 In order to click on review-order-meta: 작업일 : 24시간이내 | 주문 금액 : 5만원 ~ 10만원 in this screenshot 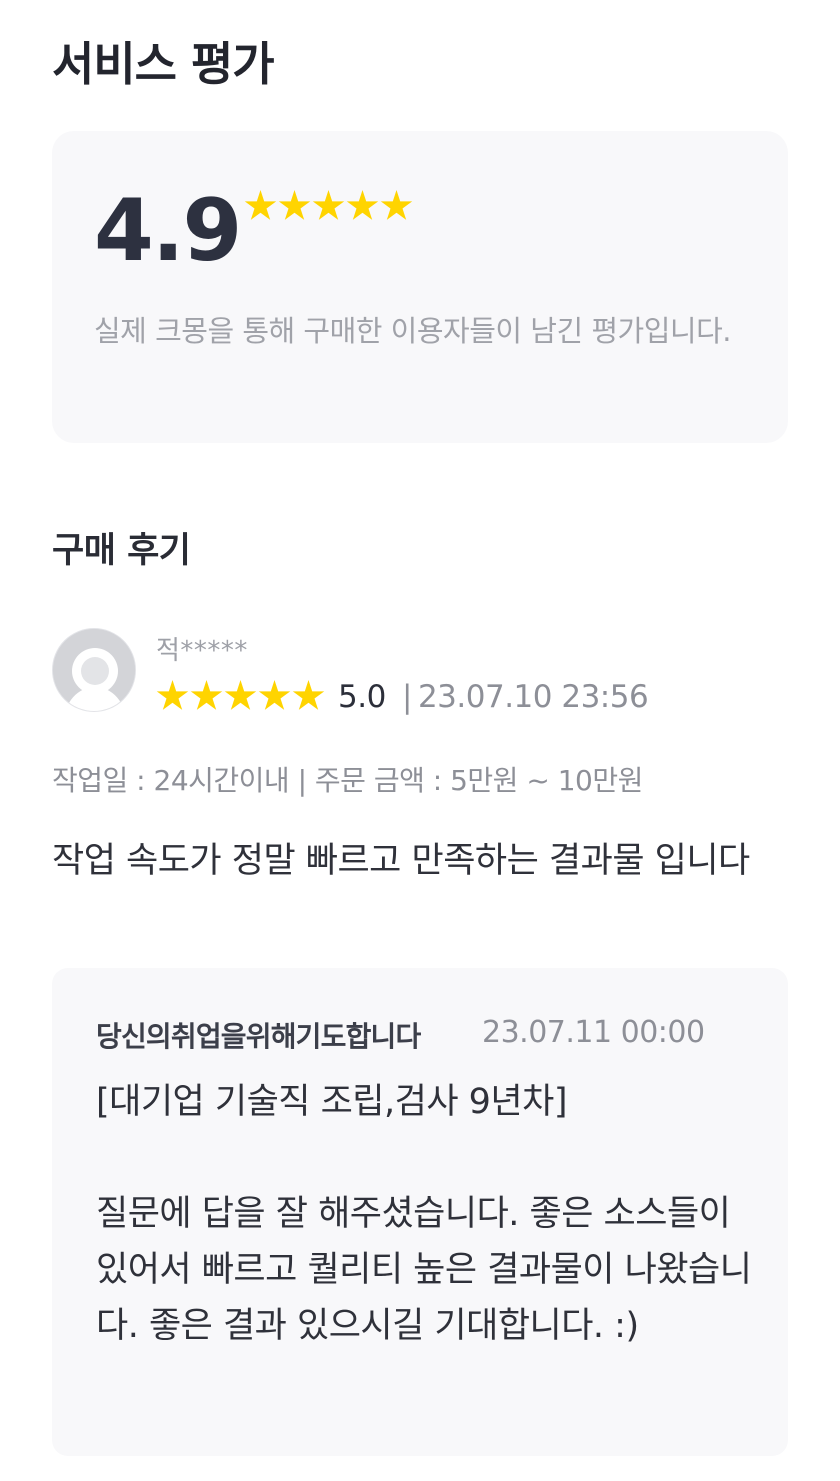, I will do `click(347, 780)`.